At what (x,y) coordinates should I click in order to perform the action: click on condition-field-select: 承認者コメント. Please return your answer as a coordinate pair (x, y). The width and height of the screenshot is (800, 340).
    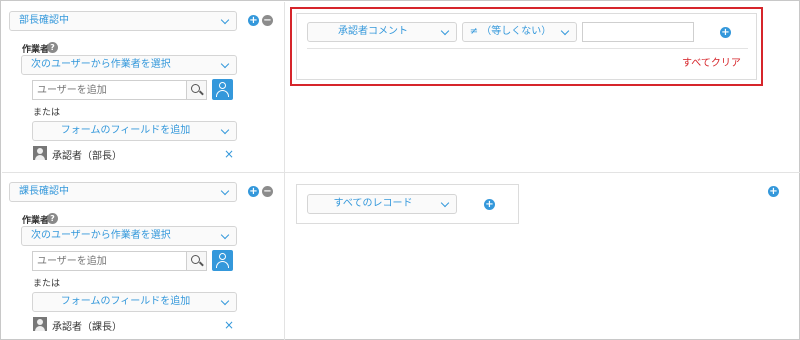
    Looking at the image, I should click on (382, 32).